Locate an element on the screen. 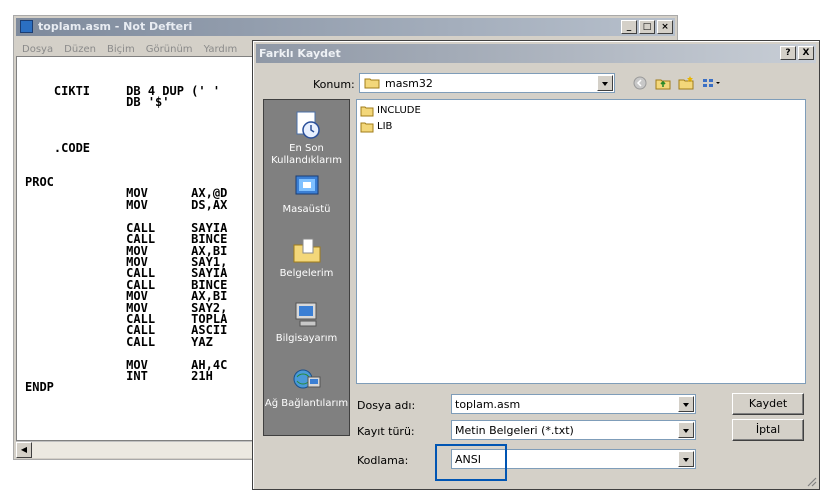 The width and height of the screenshot is (829, 504). notepad-titlebar: toplam.asm - Not Defteri _ □ × is located at coordinates (345, 27).